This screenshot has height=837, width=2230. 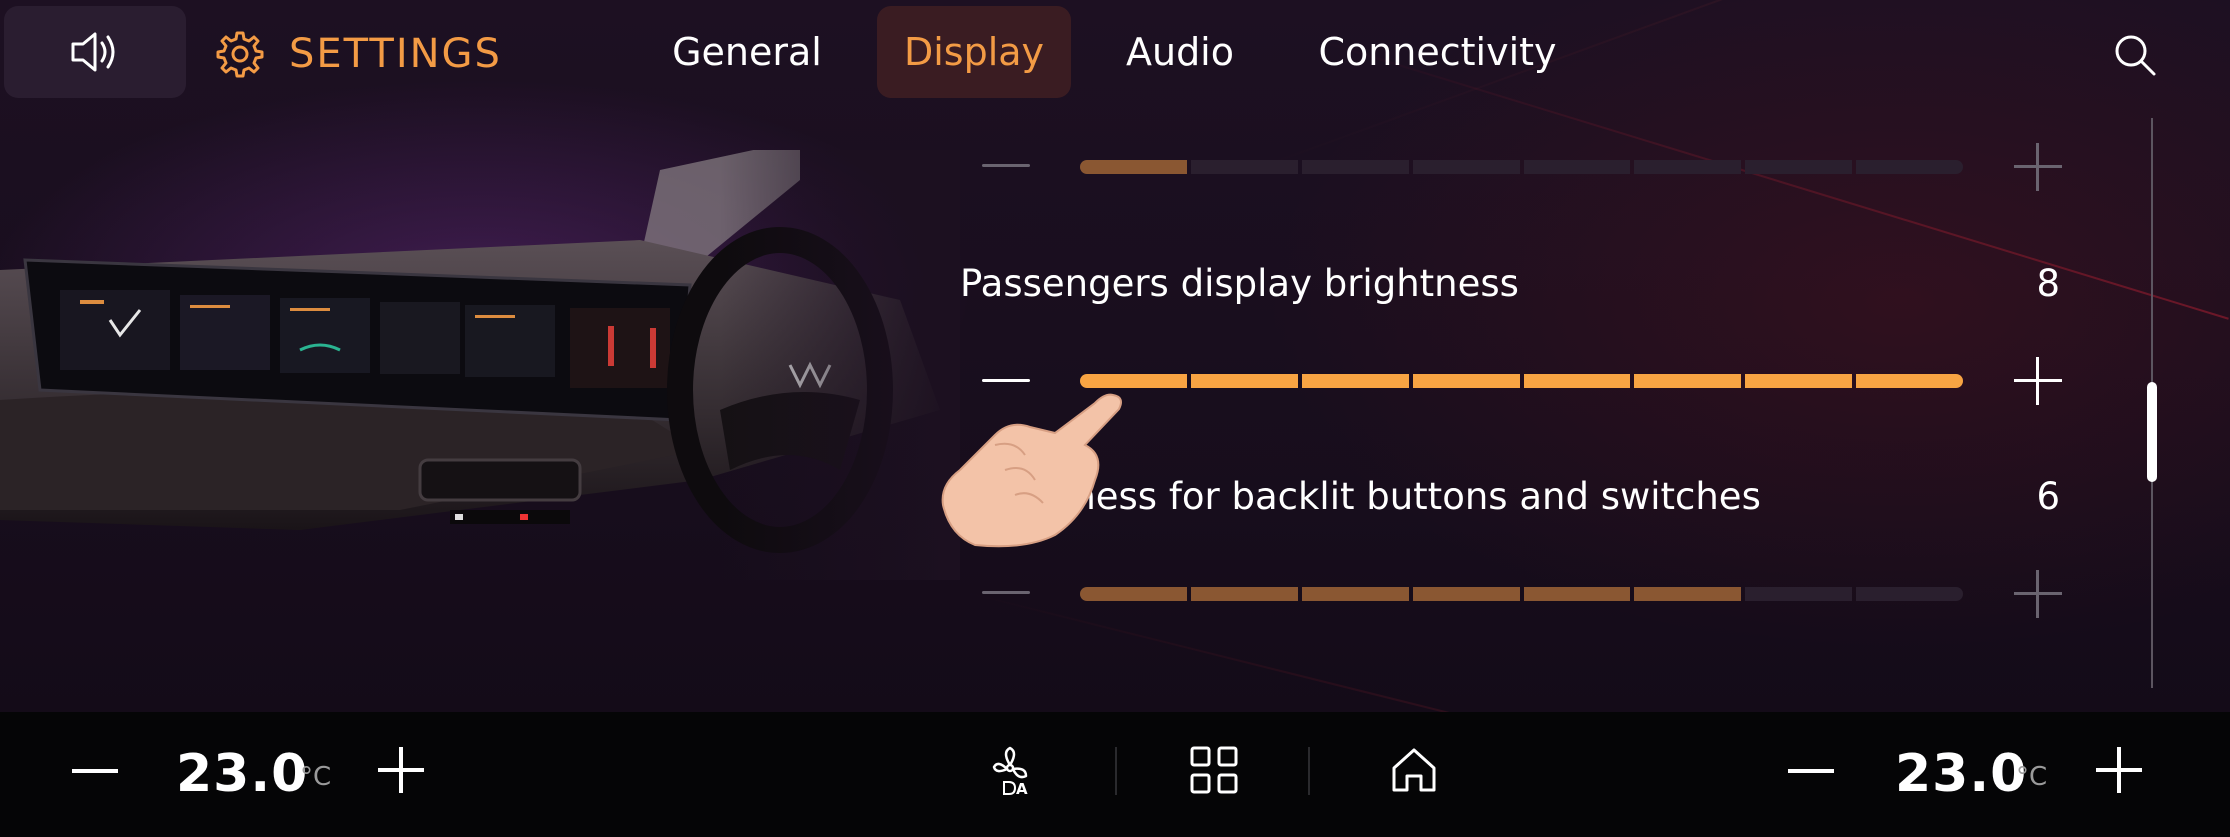 What do you see at coordinates (242, 774) in the screenshot?
I see `left-temperature: 23.0` at bounding box center [242, 774].